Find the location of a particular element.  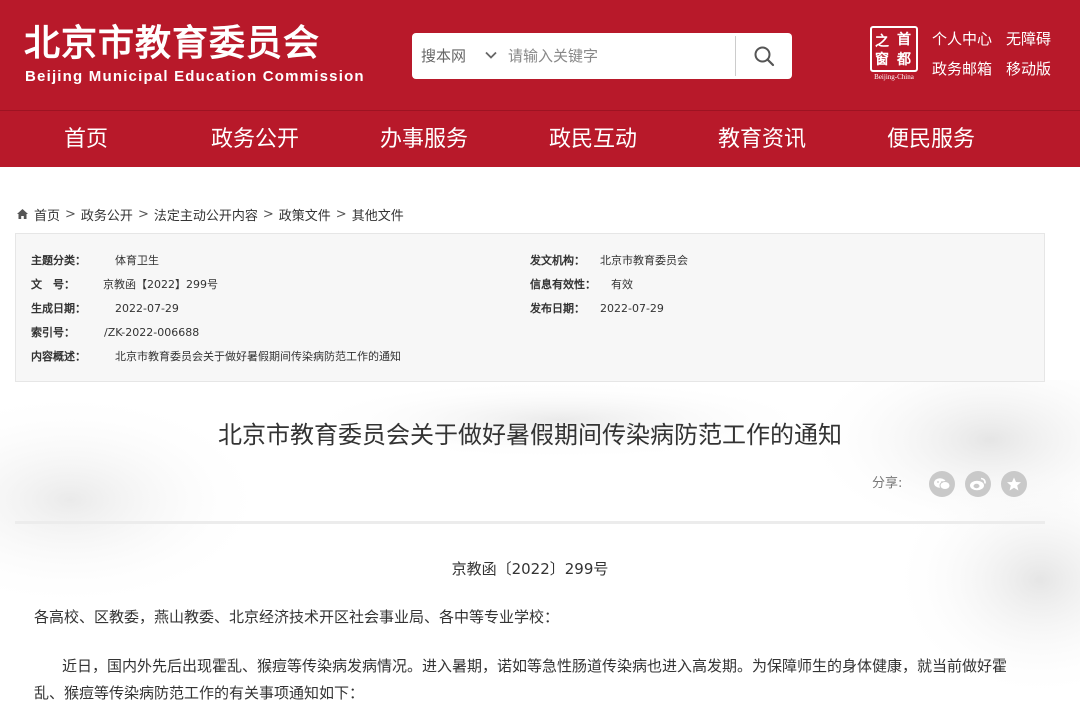

breadcrumb-government-affairs: 政务公开 is located at coordinates (107, 214).